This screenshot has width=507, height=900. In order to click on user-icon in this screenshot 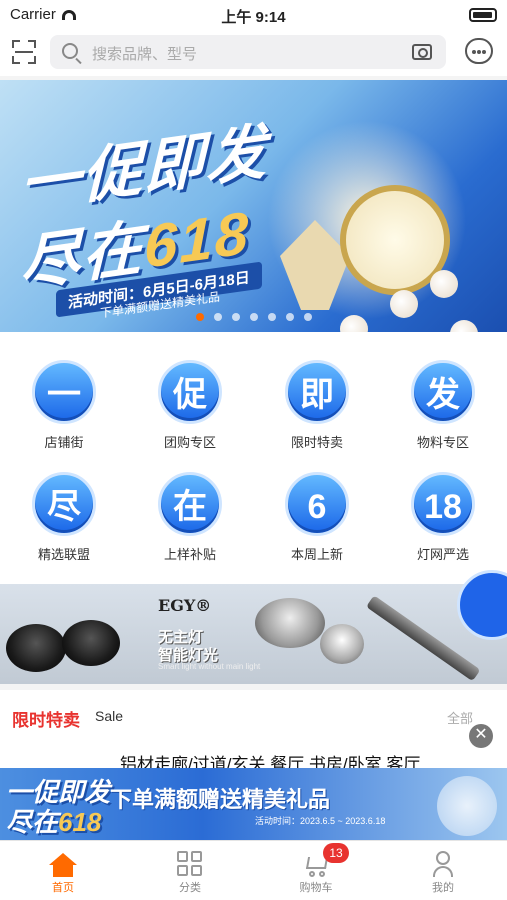, I will do `click(443, 864)`.